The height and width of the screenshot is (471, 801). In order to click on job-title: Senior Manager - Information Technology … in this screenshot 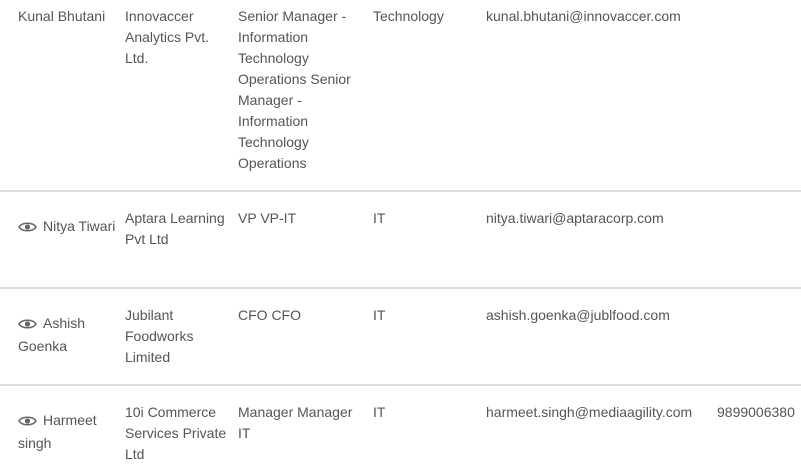, I will do `click(294, 89)`.